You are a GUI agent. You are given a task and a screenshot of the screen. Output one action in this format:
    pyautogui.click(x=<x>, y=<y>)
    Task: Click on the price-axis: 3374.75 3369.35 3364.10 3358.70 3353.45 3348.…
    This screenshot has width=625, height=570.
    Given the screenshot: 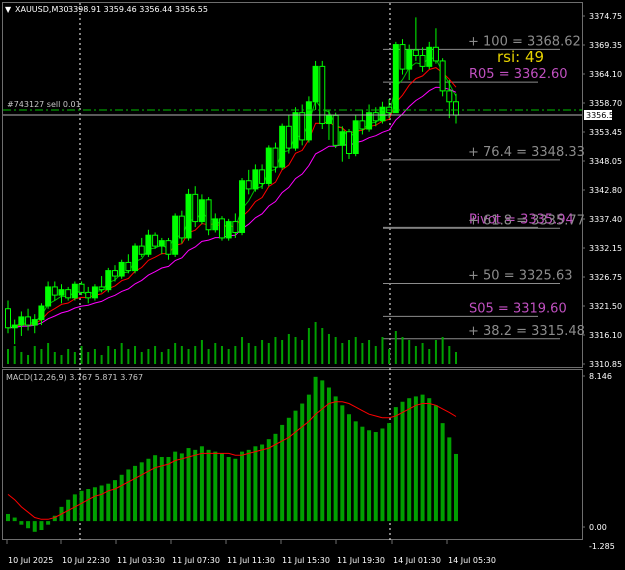 What is the action you would take?
    pyautogui.click(x=602, y=190)
    